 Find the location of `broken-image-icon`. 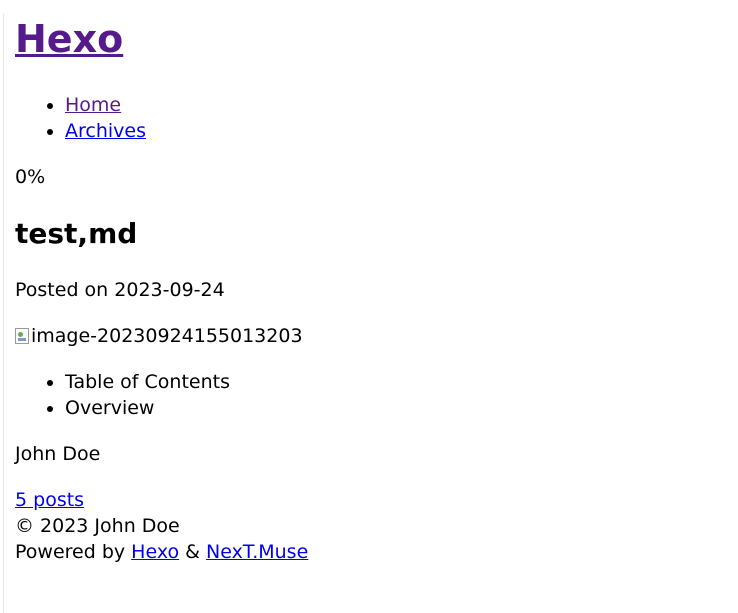

broken-image-icon is located at coordinates (22, 336).